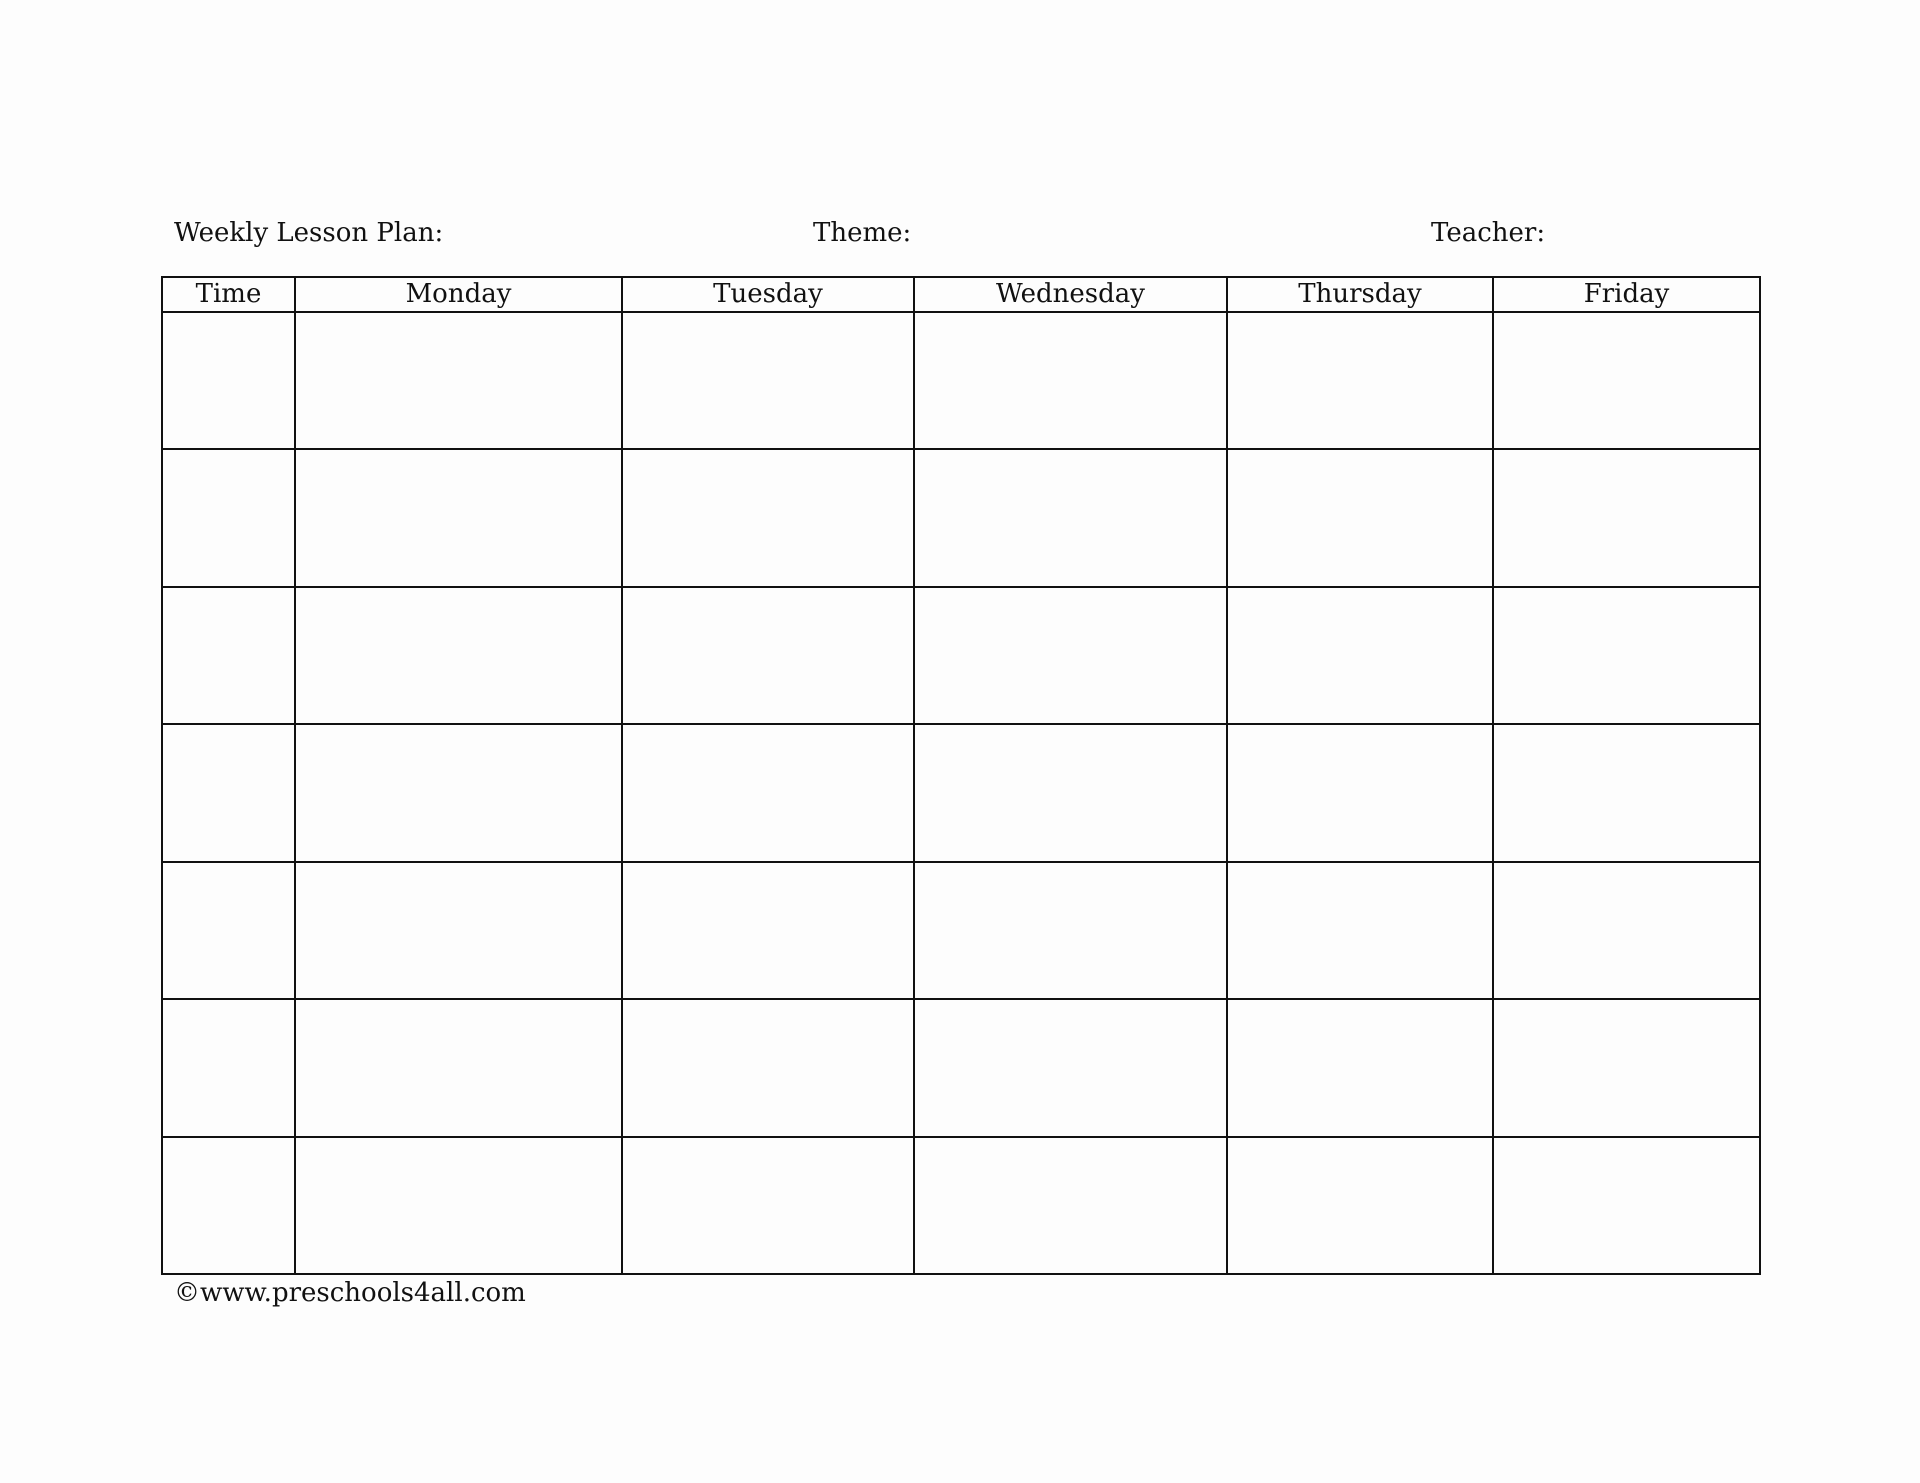  Describe the element at coordinates (1360, 294) in the screenshot. I see `column-header-thursday: Thursday` at that location.